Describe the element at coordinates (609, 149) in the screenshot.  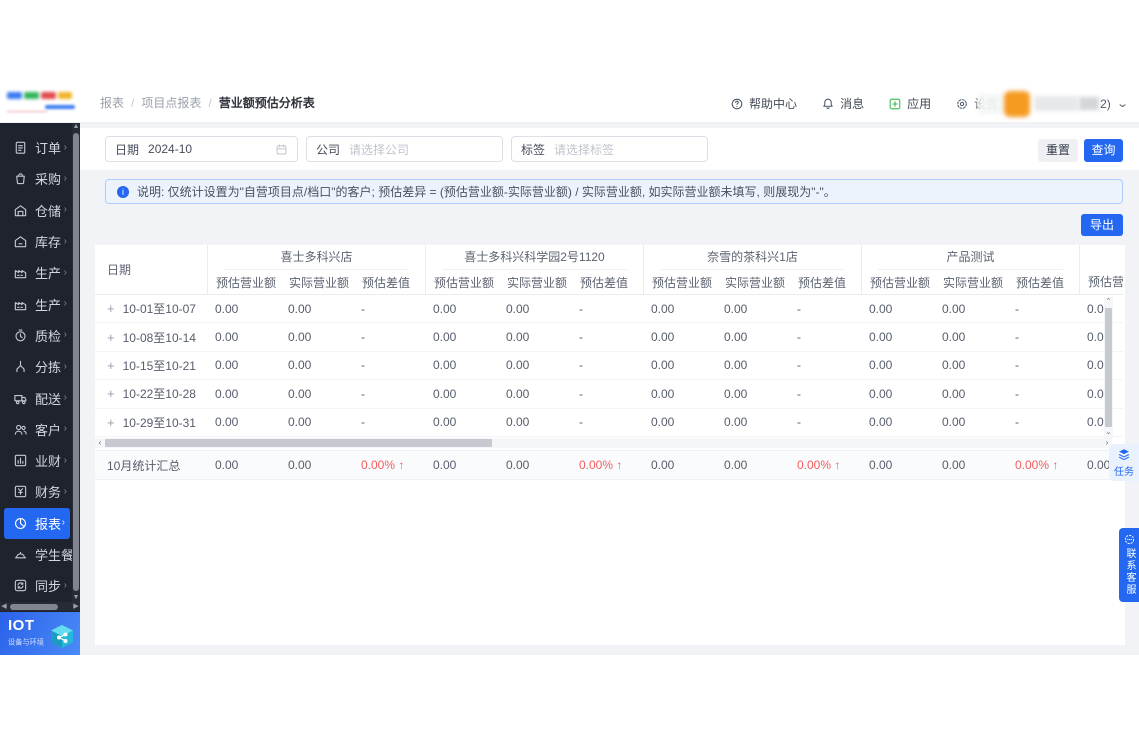
I see `tag-select: 标签 请选择标签` at that location.